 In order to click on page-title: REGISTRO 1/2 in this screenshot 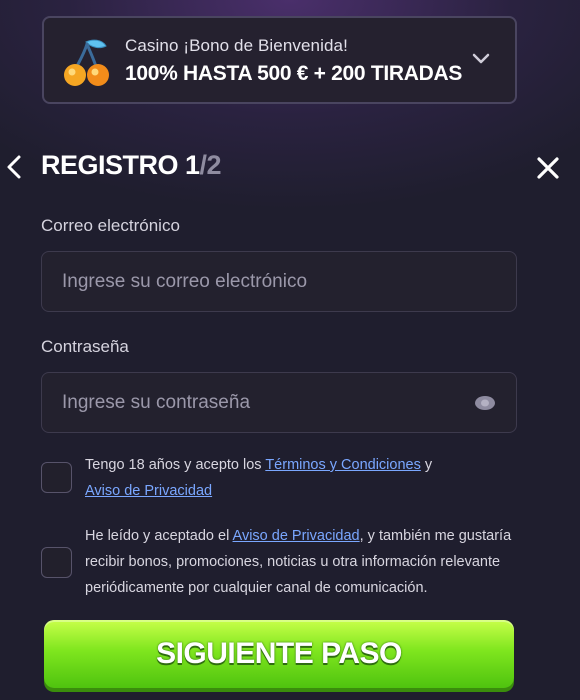, I will do `click(131, 165)`.